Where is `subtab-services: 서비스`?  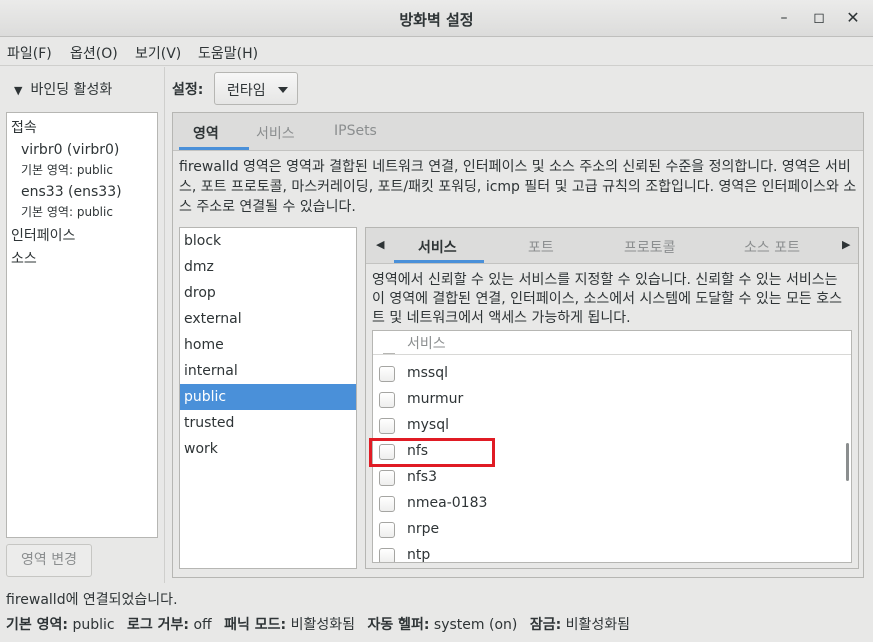 subtab-services: 서비스 is located at coordinates (437, 247).